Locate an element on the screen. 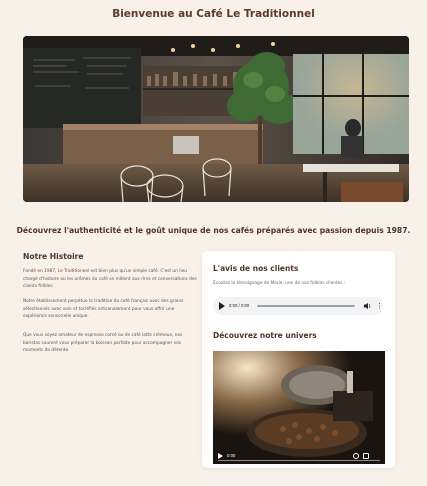 The height and width of the screenshot is (486, 427). audio-player: 0:00 / 0:00 ⋮ is located at coordinates (298, 306).